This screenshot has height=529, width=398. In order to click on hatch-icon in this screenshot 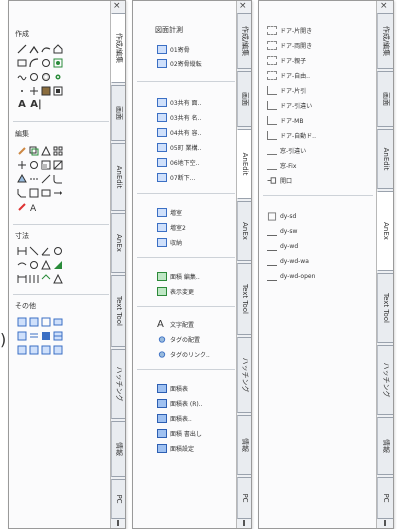, I will do `click(46, 91)`.